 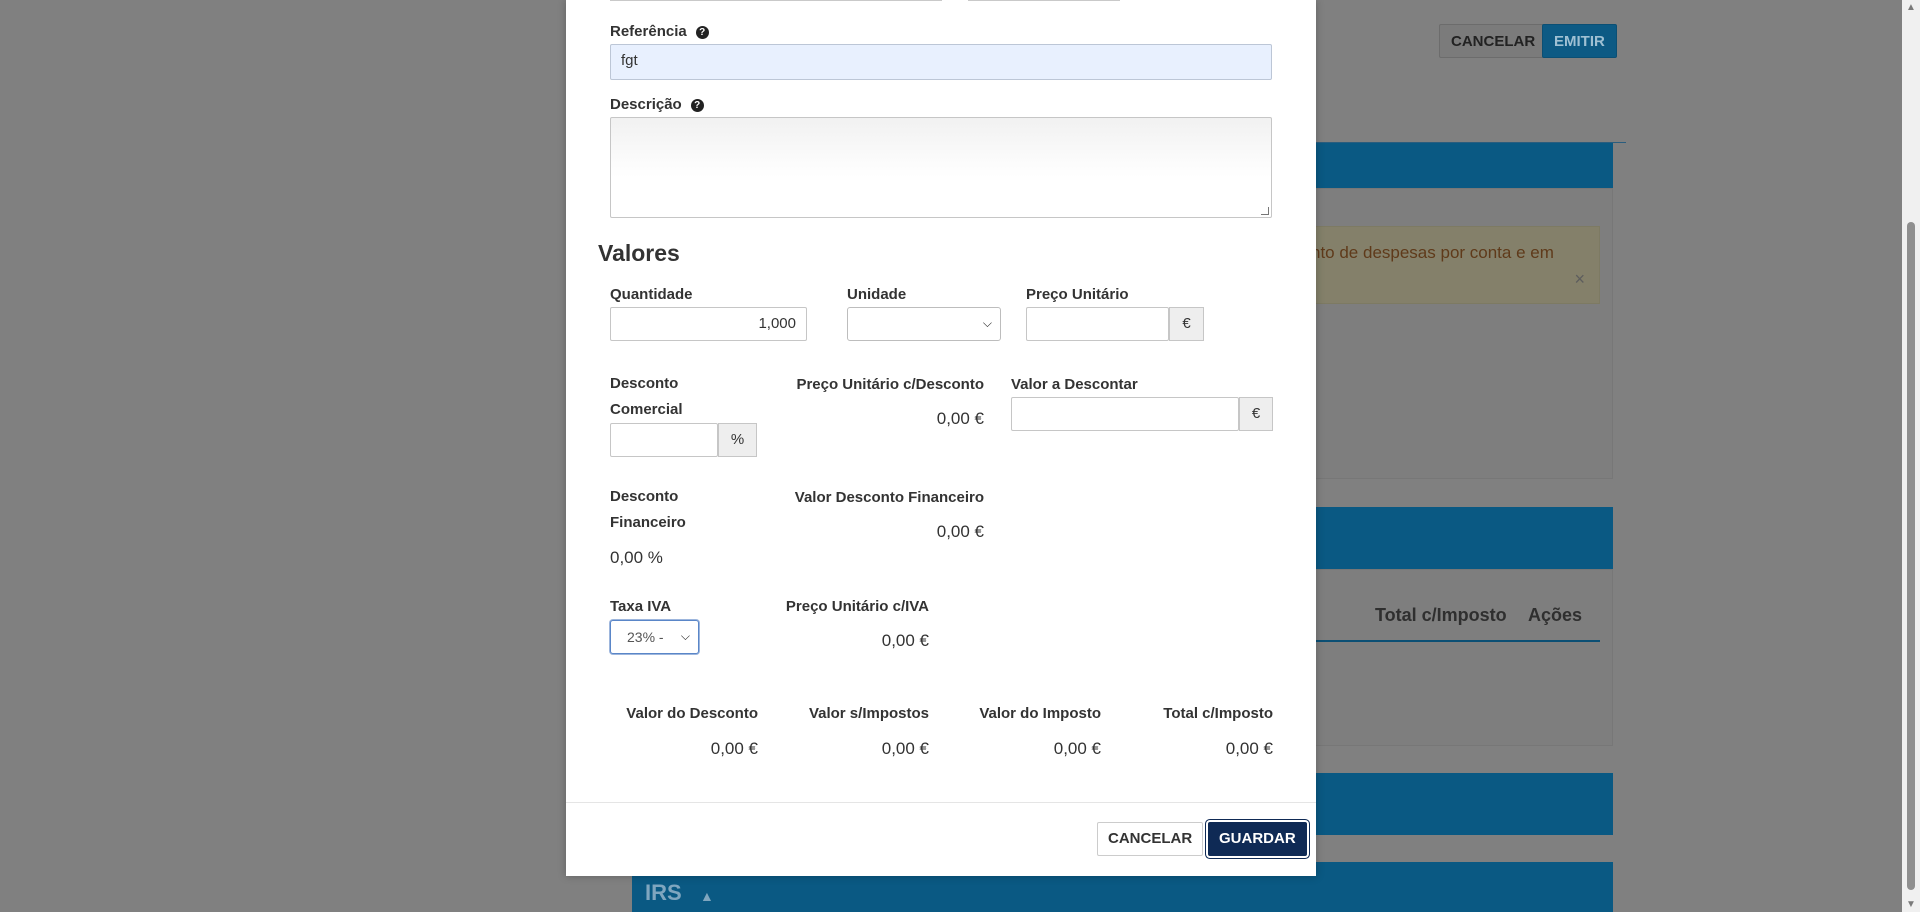 What do you see at coordinates (1555, 615) in the screenshot?
I see `page-table-header-acoes: Ações` at bounding box center [1555, 615].